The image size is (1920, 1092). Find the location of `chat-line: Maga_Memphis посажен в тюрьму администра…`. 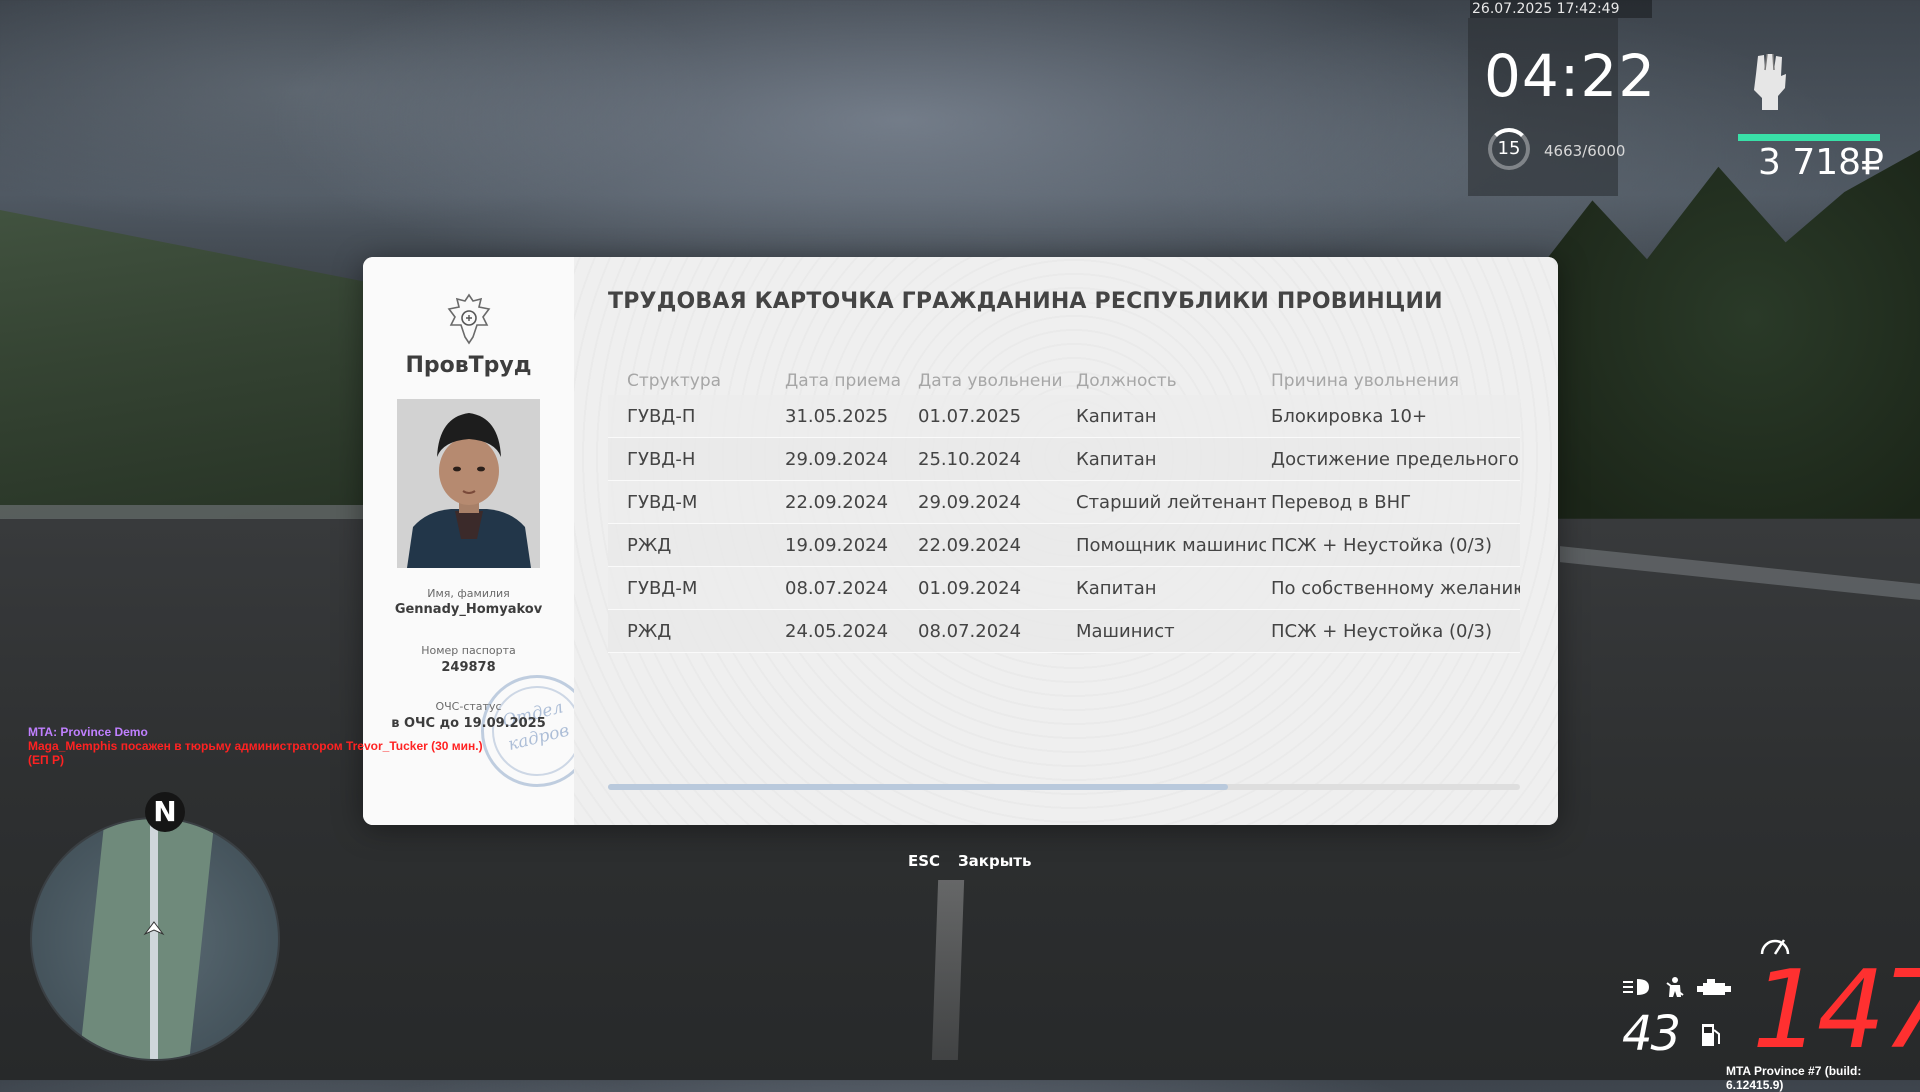

chat-line: Maga_Memphis посажен в тюрьму администра… is located at coordinates (255, 753).